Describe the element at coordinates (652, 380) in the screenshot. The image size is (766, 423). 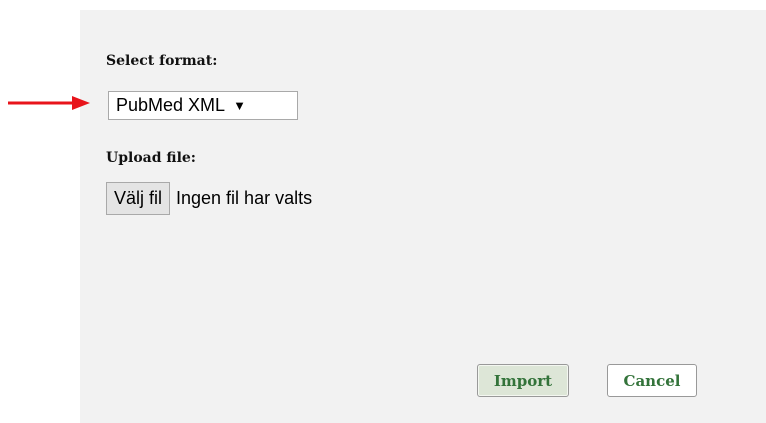
I see `cancel-button: Cancel` at that location.